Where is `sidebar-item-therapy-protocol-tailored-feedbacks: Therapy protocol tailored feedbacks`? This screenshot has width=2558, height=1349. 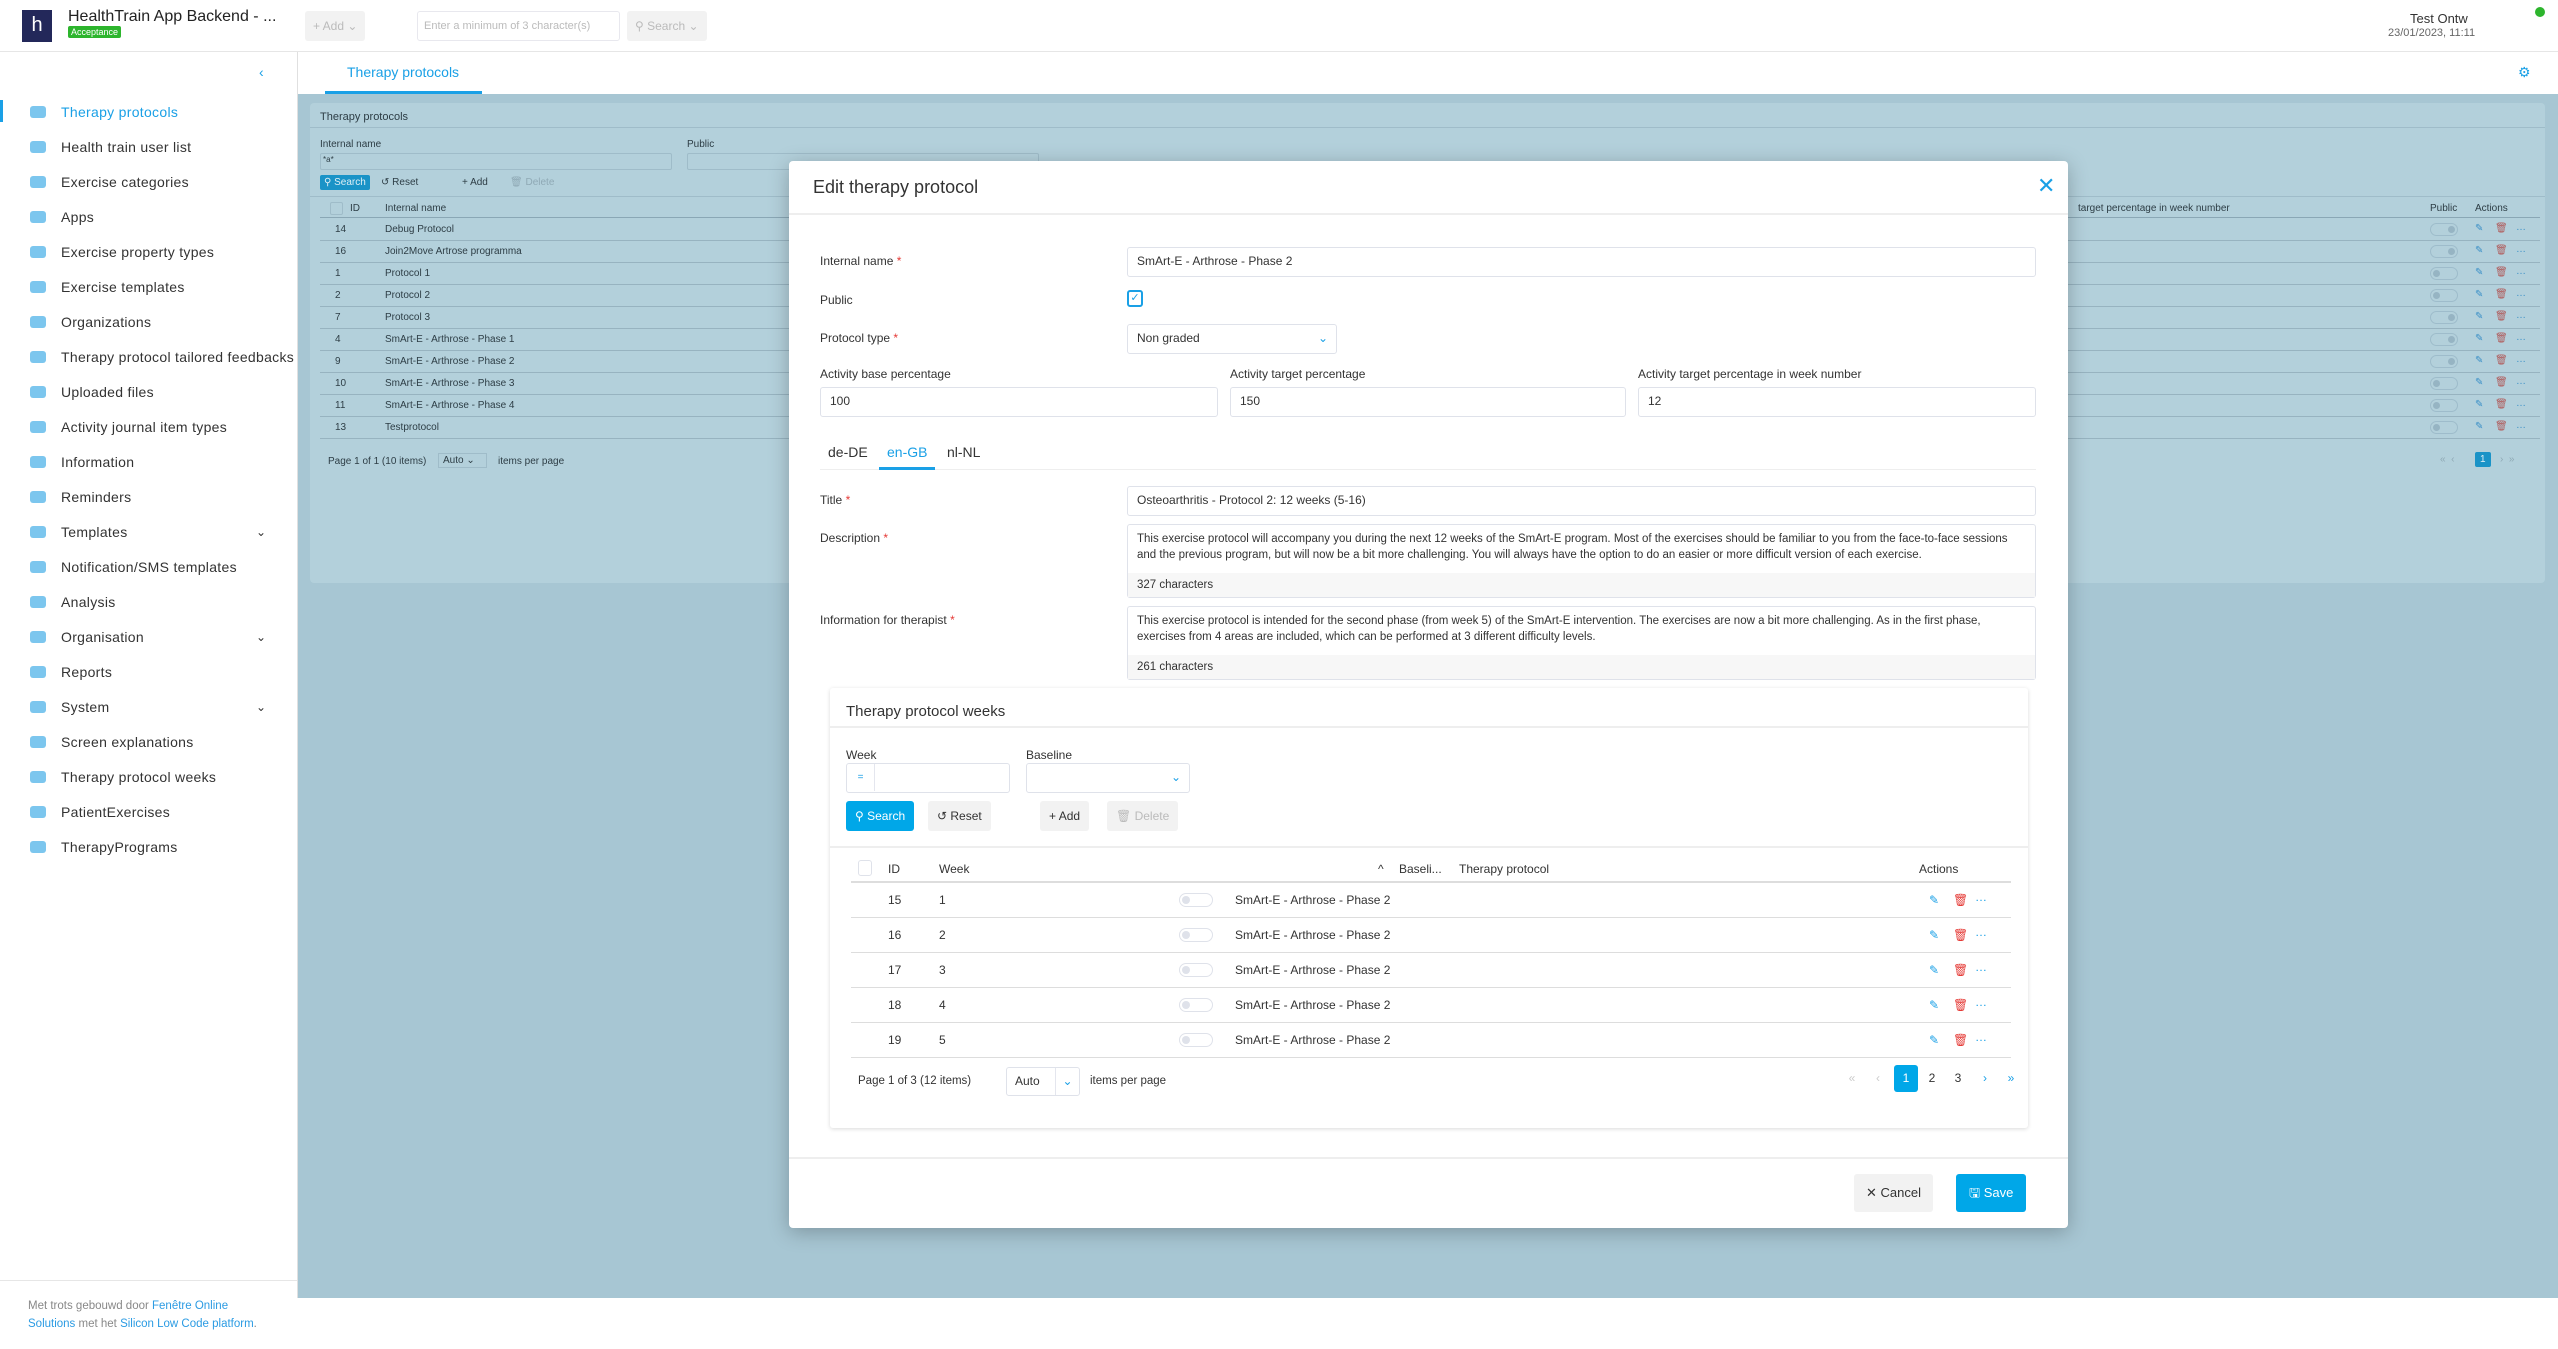 sidebar-item-therapy-protocol-tailored-feedbacks: Therapy protocol tailored feedbacks is located at coordinates (148, 356).